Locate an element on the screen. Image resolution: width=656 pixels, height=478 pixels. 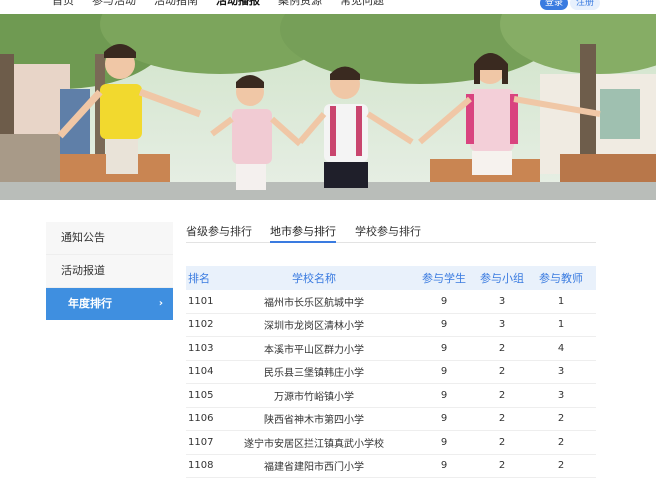
sidebar-item-annual-ranking: 年度排行 › is located at coordinates (109, 304).